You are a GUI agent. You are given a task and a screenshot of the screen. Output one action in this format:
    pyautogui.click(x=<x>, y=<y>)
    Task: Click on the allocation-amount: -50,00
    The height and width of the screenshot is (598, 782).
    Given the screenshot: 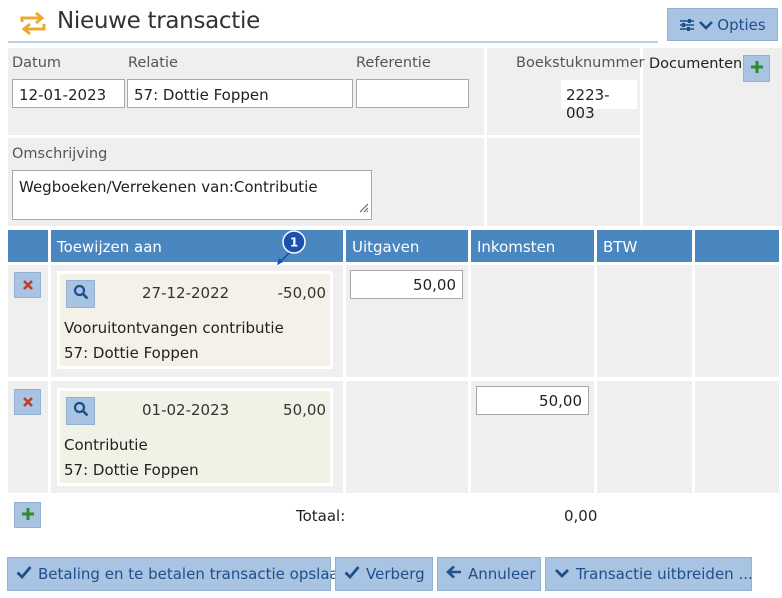 What is the action you would take?
    pyautogui.click(x=301, y=293)
    